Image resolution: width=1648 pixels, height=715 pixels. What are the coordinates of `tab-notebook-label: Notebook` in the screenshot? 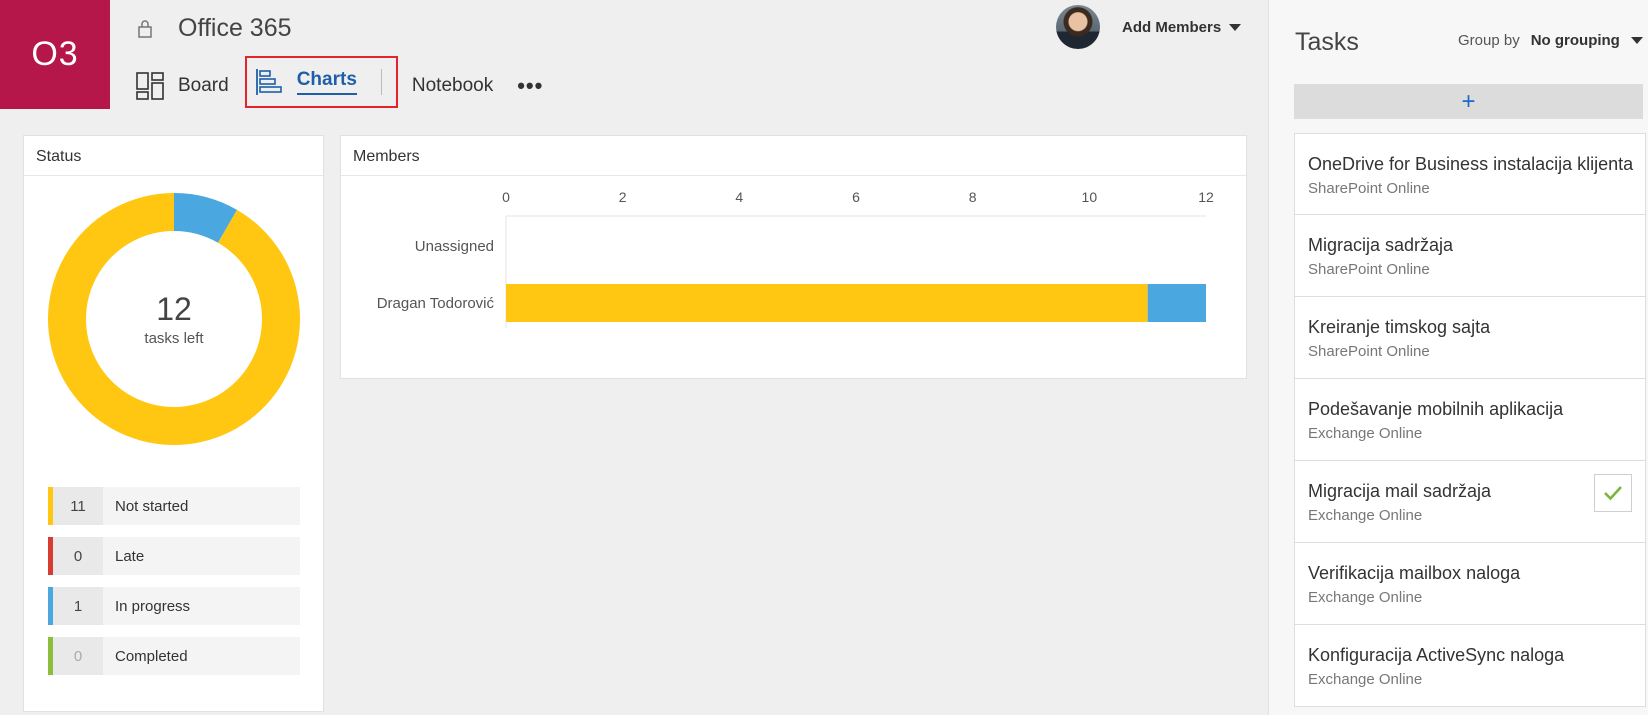 It's located at (452, 85).